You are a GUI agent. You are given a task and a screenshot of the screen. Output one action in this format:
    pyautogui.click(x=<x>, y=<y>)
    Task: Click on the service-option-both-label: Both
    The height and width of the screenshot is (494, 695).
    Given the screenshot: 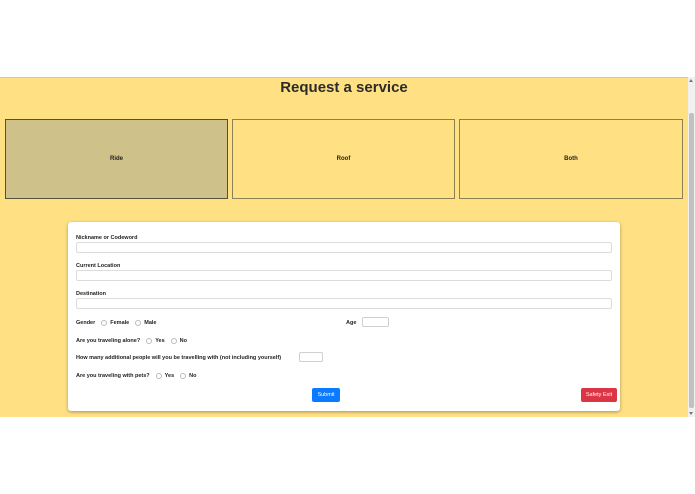 What is the action you would take?
    pyautogui.click(x=571, y=159)
    